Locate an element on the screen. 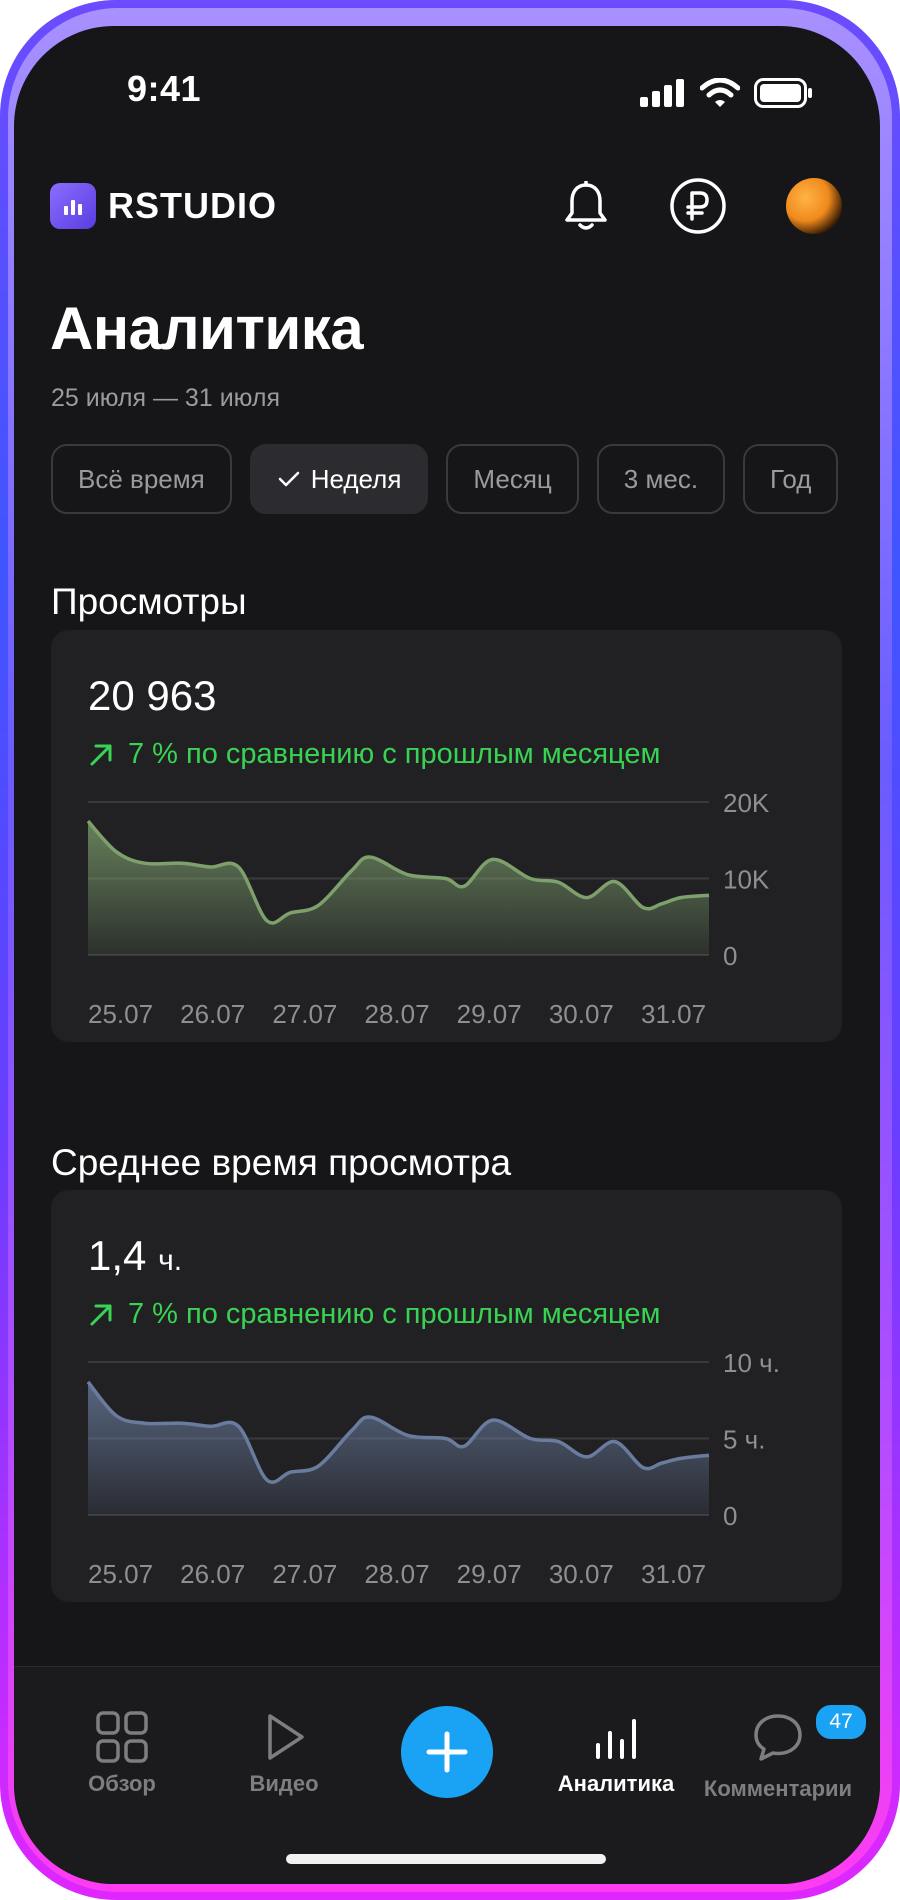  status-icons is located at coordinates (727, 93).